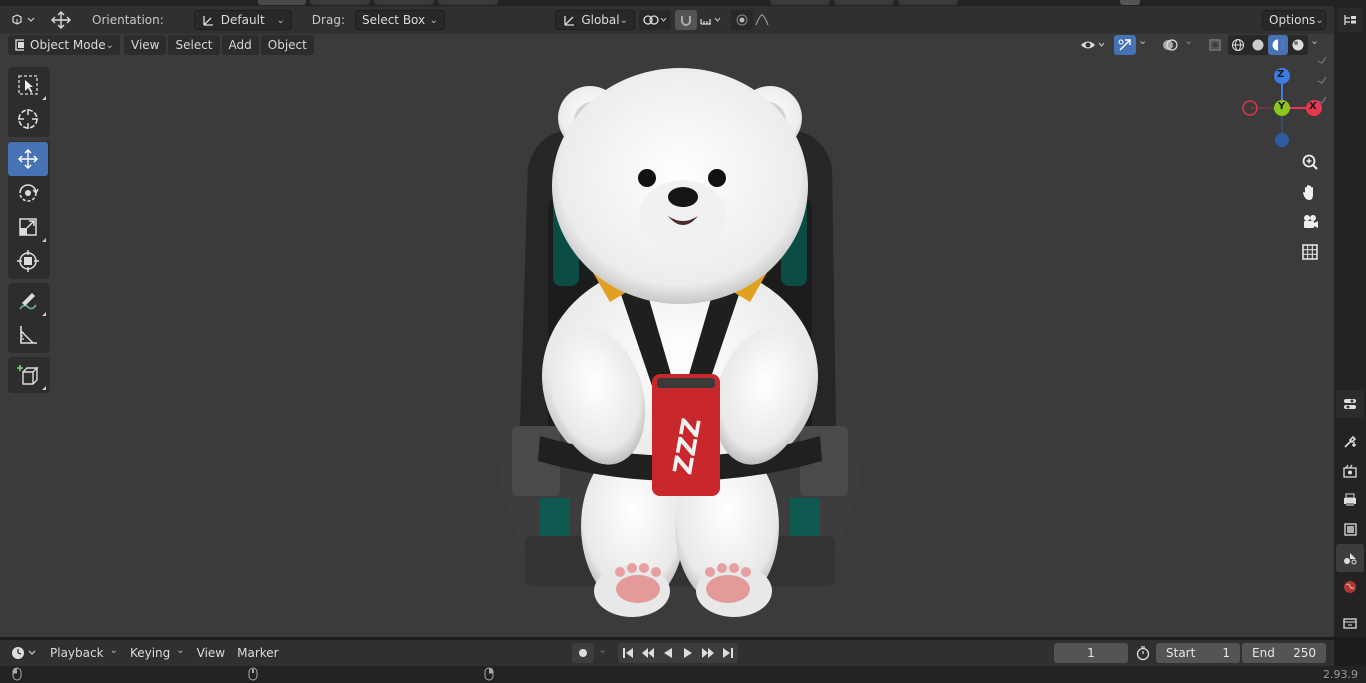 The width and height of the screenshot is (1366, 683). I want to click on zoom-icon, so click(1310, 162).